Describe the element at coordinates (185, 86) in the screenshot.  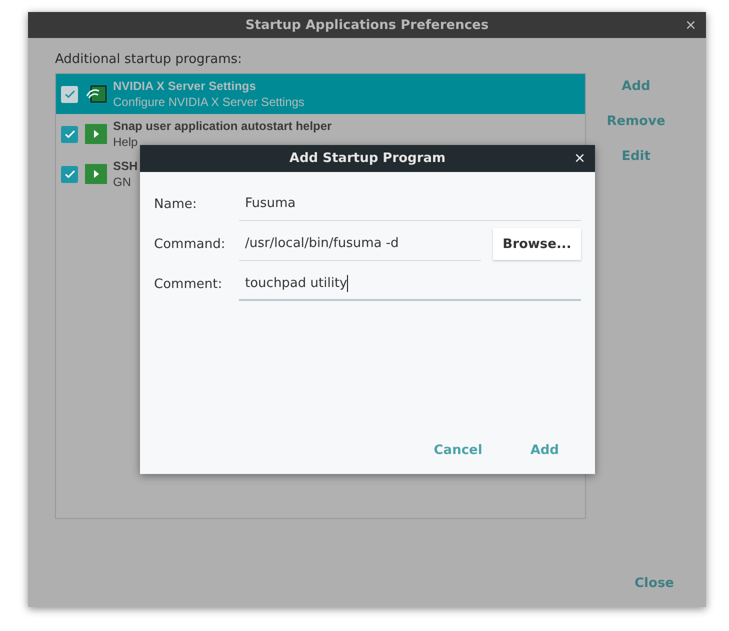
I see `program-name: NVIDIA X Server Settings` at that location.